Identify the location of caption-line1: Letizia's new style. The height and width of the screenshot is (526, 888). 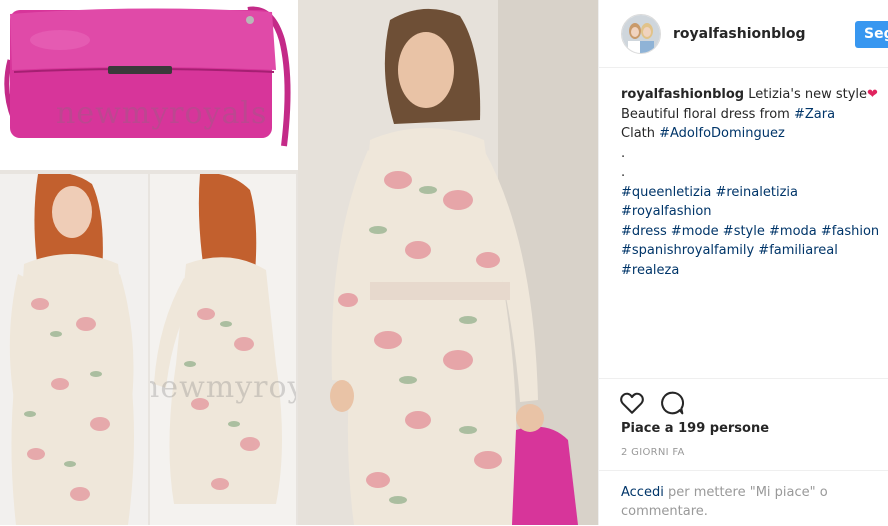
(808, 94).